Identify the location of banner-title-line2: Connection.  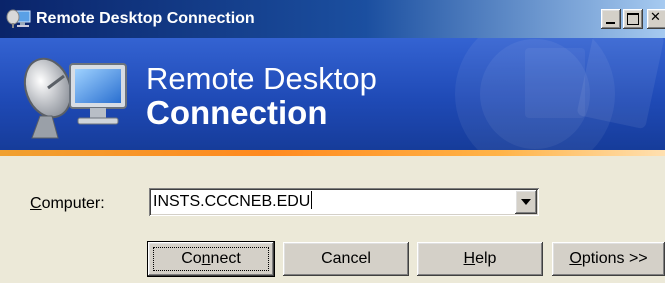
(237, 112).